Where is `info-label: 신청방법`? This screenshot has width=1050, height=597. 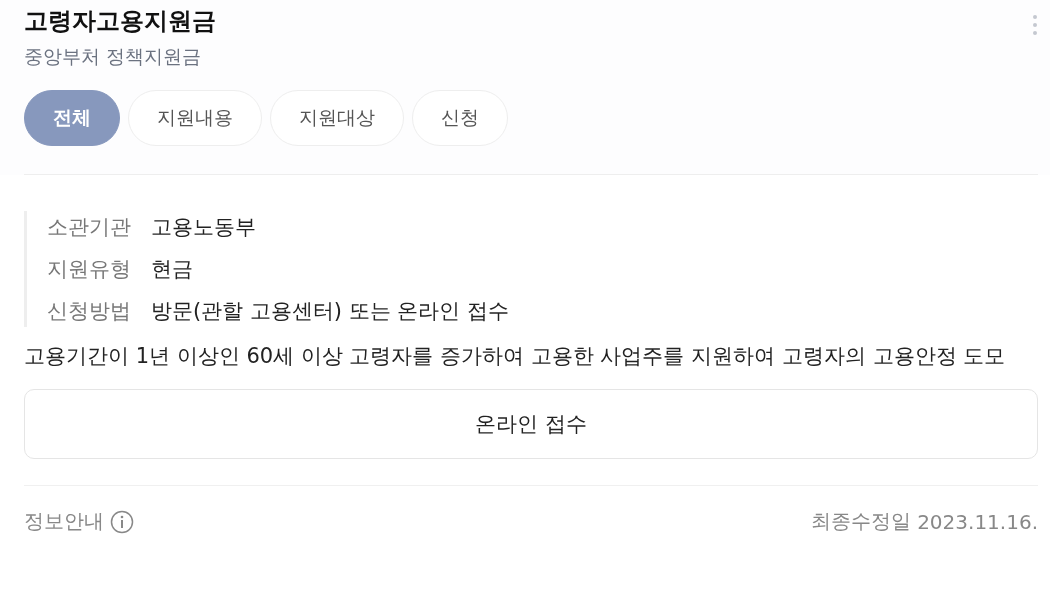
info-label: 신청방법 is located at coordinates (89, 311).